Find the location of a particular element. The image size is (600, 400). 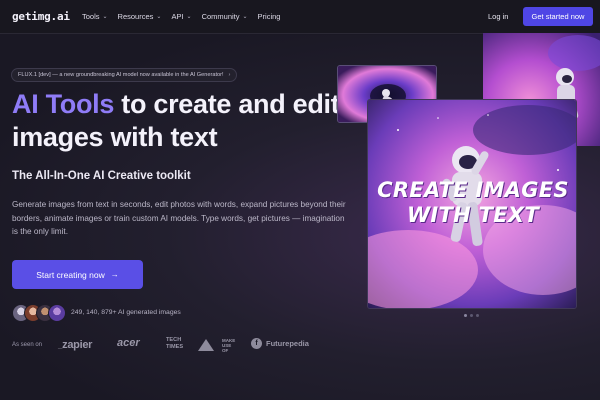

nav-item-tools: Tools ⌄ is located at coordinates (95, 16).